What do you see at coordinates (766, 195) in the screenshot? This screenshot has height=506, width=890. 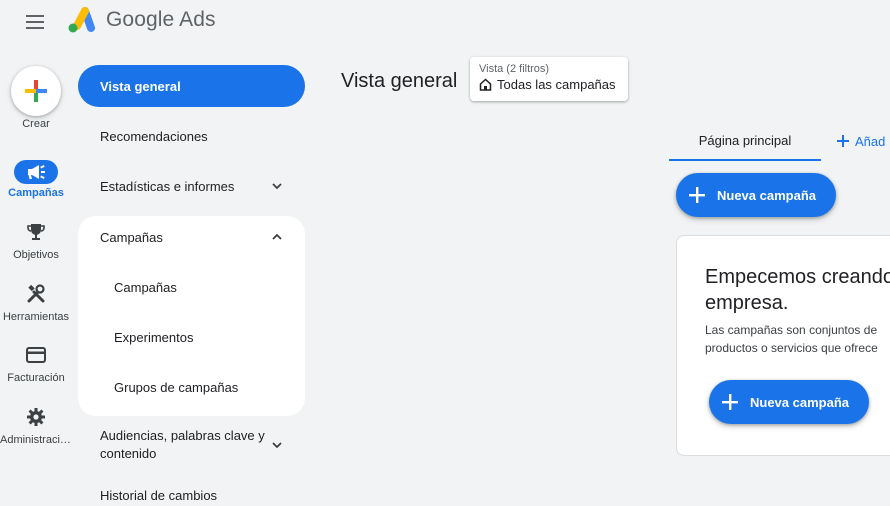 I see `new-campaign-label: Nueva campaña` at bounding box center [766, 195].